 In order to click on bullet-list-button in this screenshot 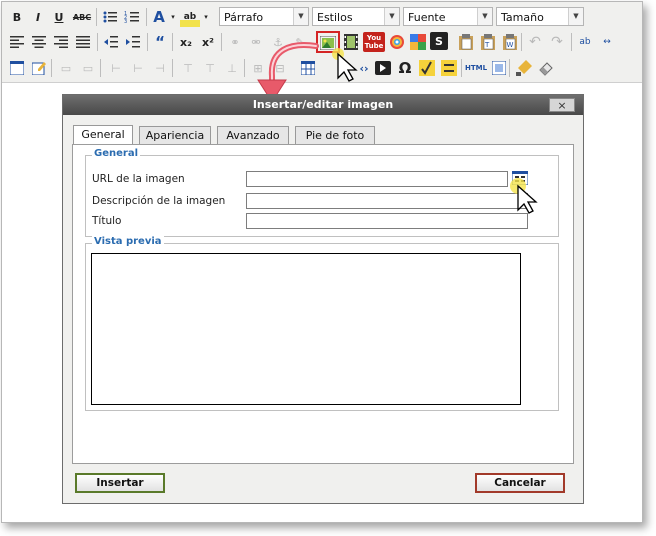, I will do `click(110, 17)`.